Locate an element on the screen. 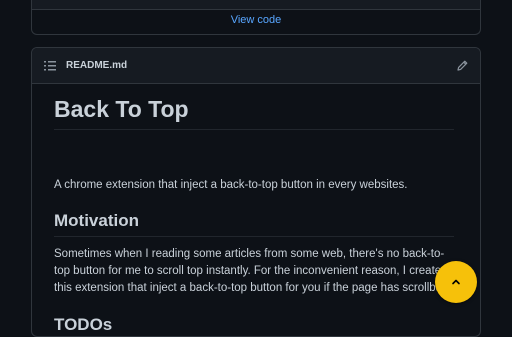 This screenshot has height=337, width=512. readme-filename: README.md is located at coordinates (97, 65).